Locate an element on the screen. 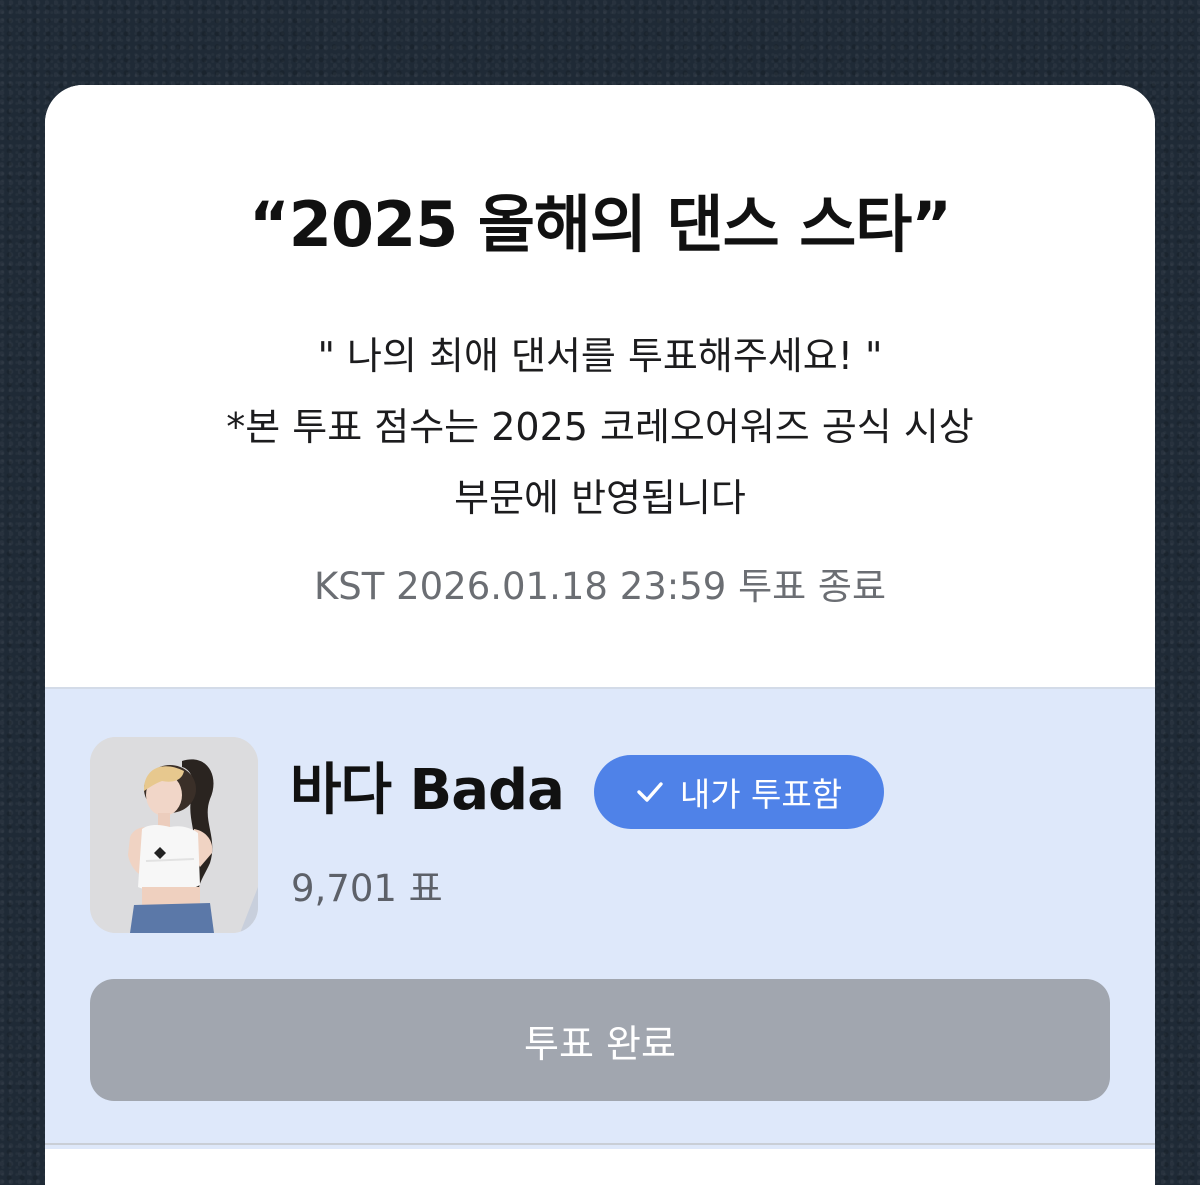  poll-description-line: *본 투표 점수는 2025 코레오어워즈 공식 시상 is located at coordinates (600, 427).